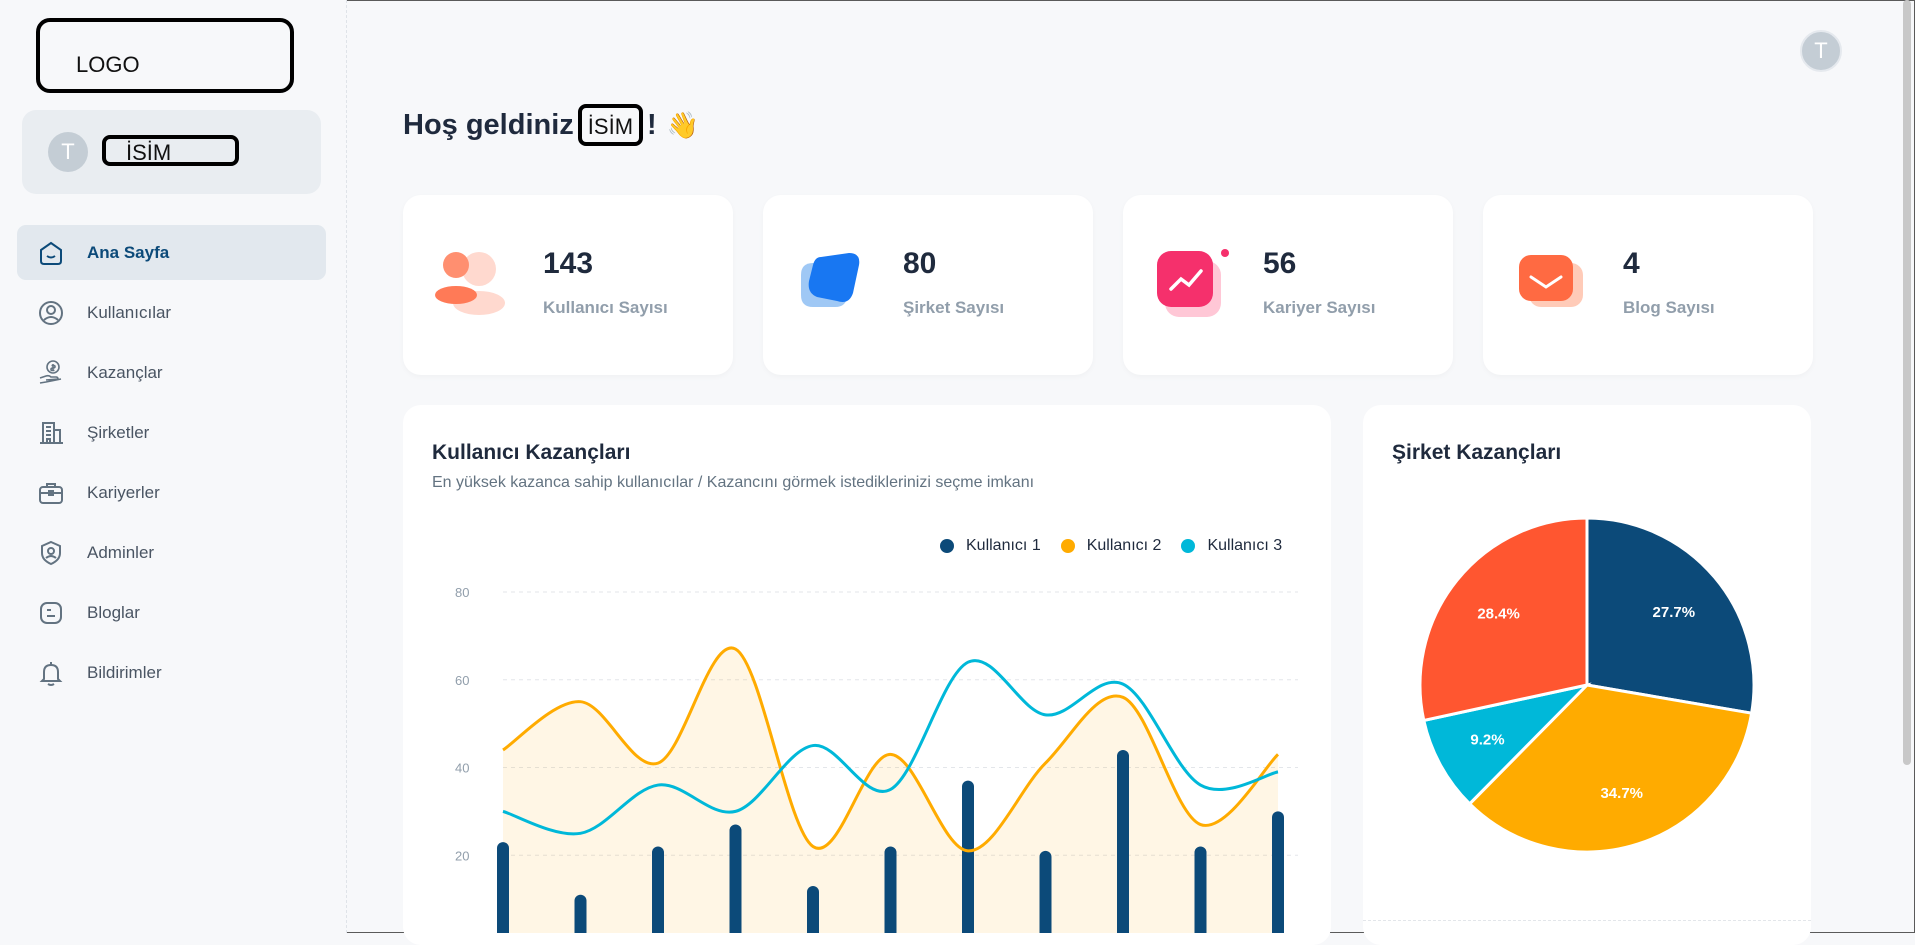 The width and height of the screenshot is (1915, 945). I want to click on user-name-box: İSİM, so click(170, 150).